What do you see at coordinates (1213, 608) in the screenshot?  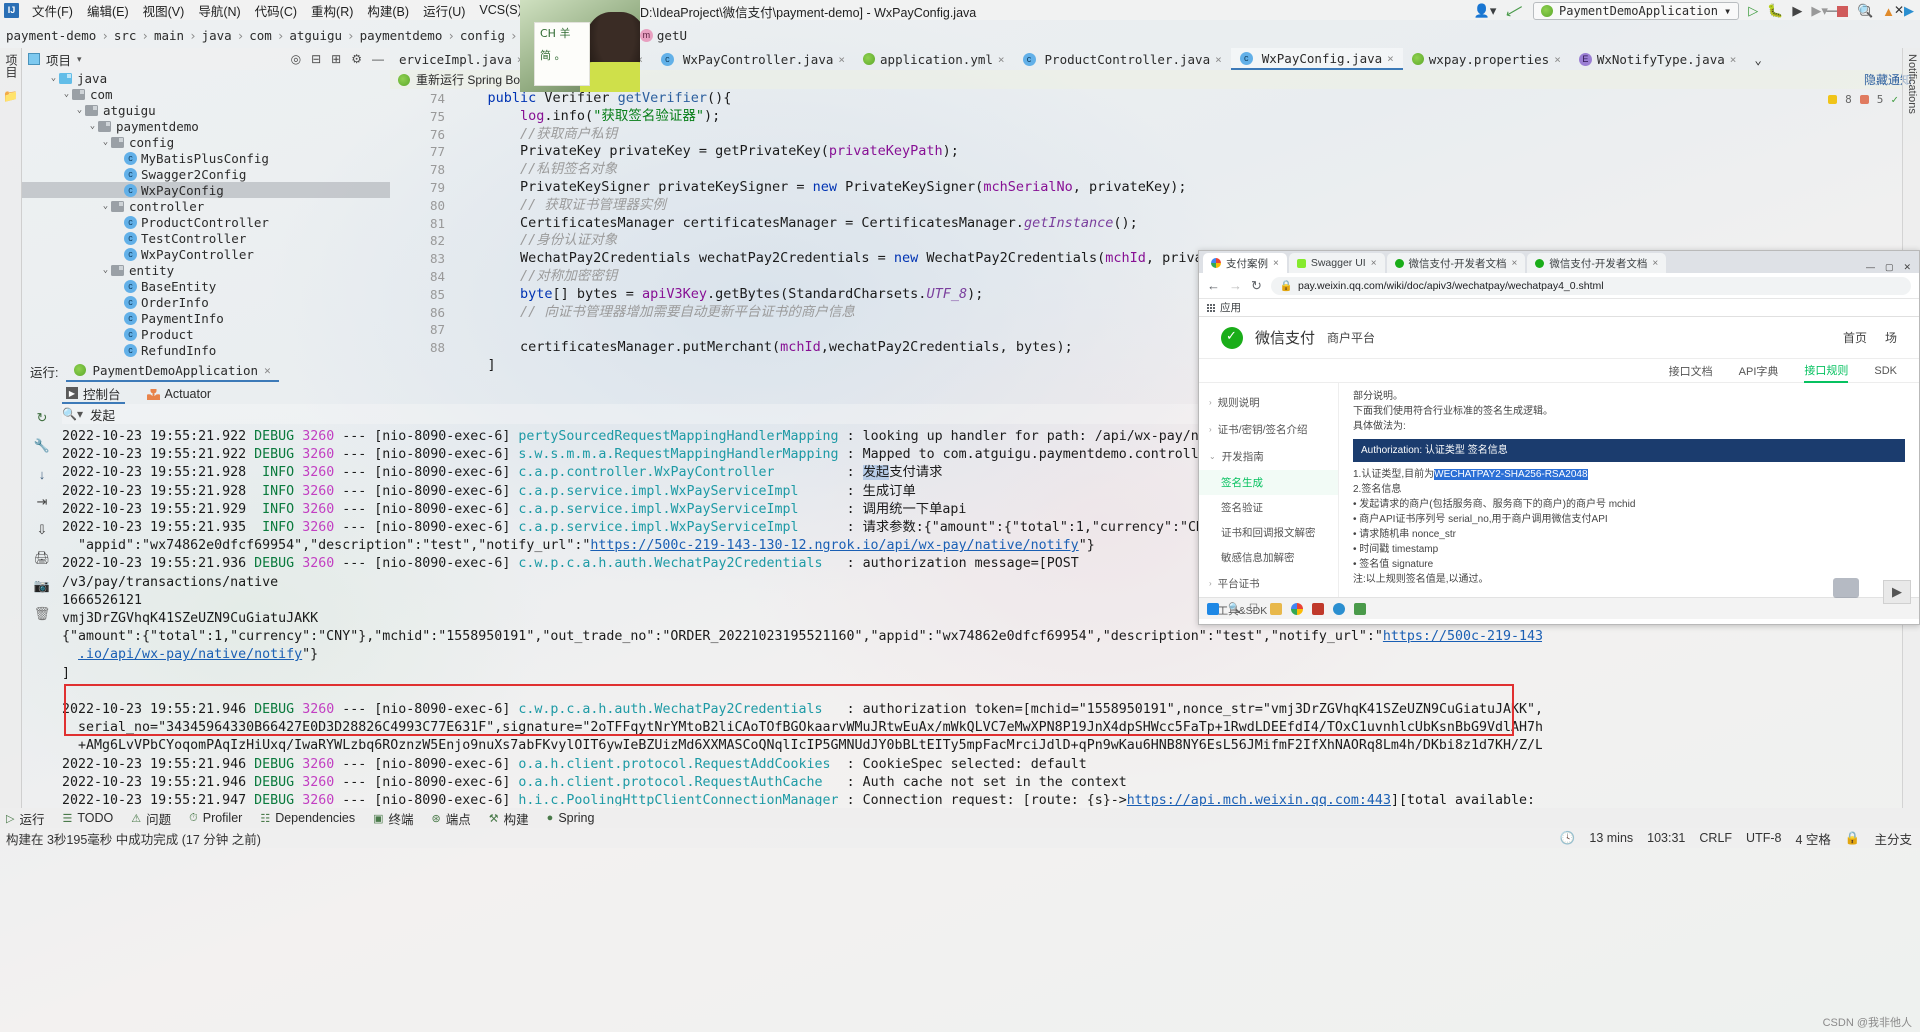 I see `start-icon` at bounding box center [1213, 608].